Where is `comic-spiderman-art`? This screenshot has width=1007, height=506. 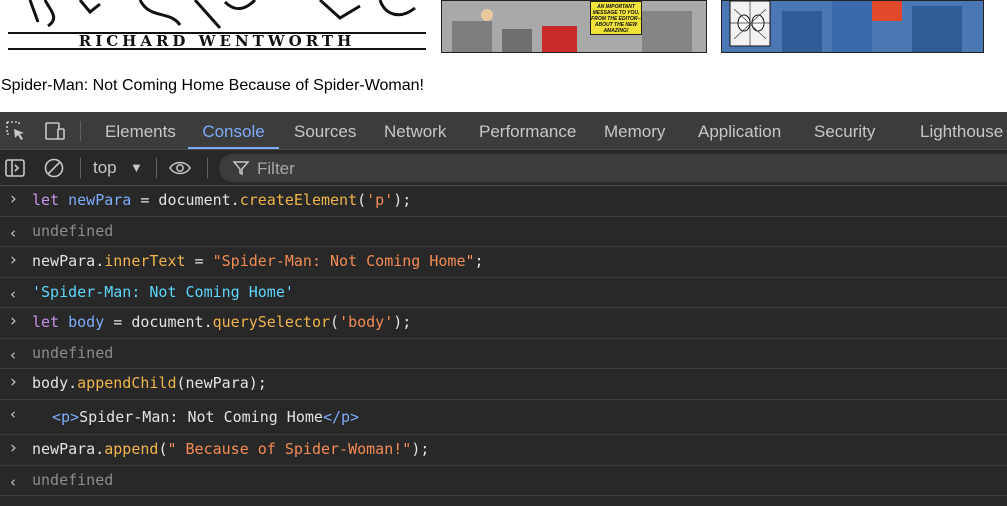 comic-spiderman-art is located at coordinates (852, 26).